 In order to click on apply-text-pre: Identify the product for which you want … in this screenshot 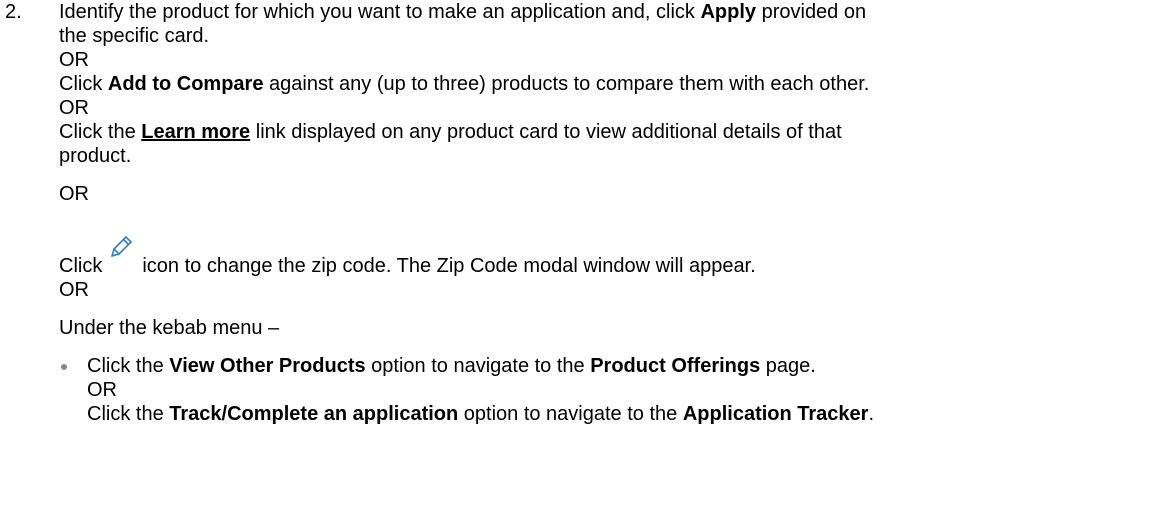, I will do `click(380, 12)`.